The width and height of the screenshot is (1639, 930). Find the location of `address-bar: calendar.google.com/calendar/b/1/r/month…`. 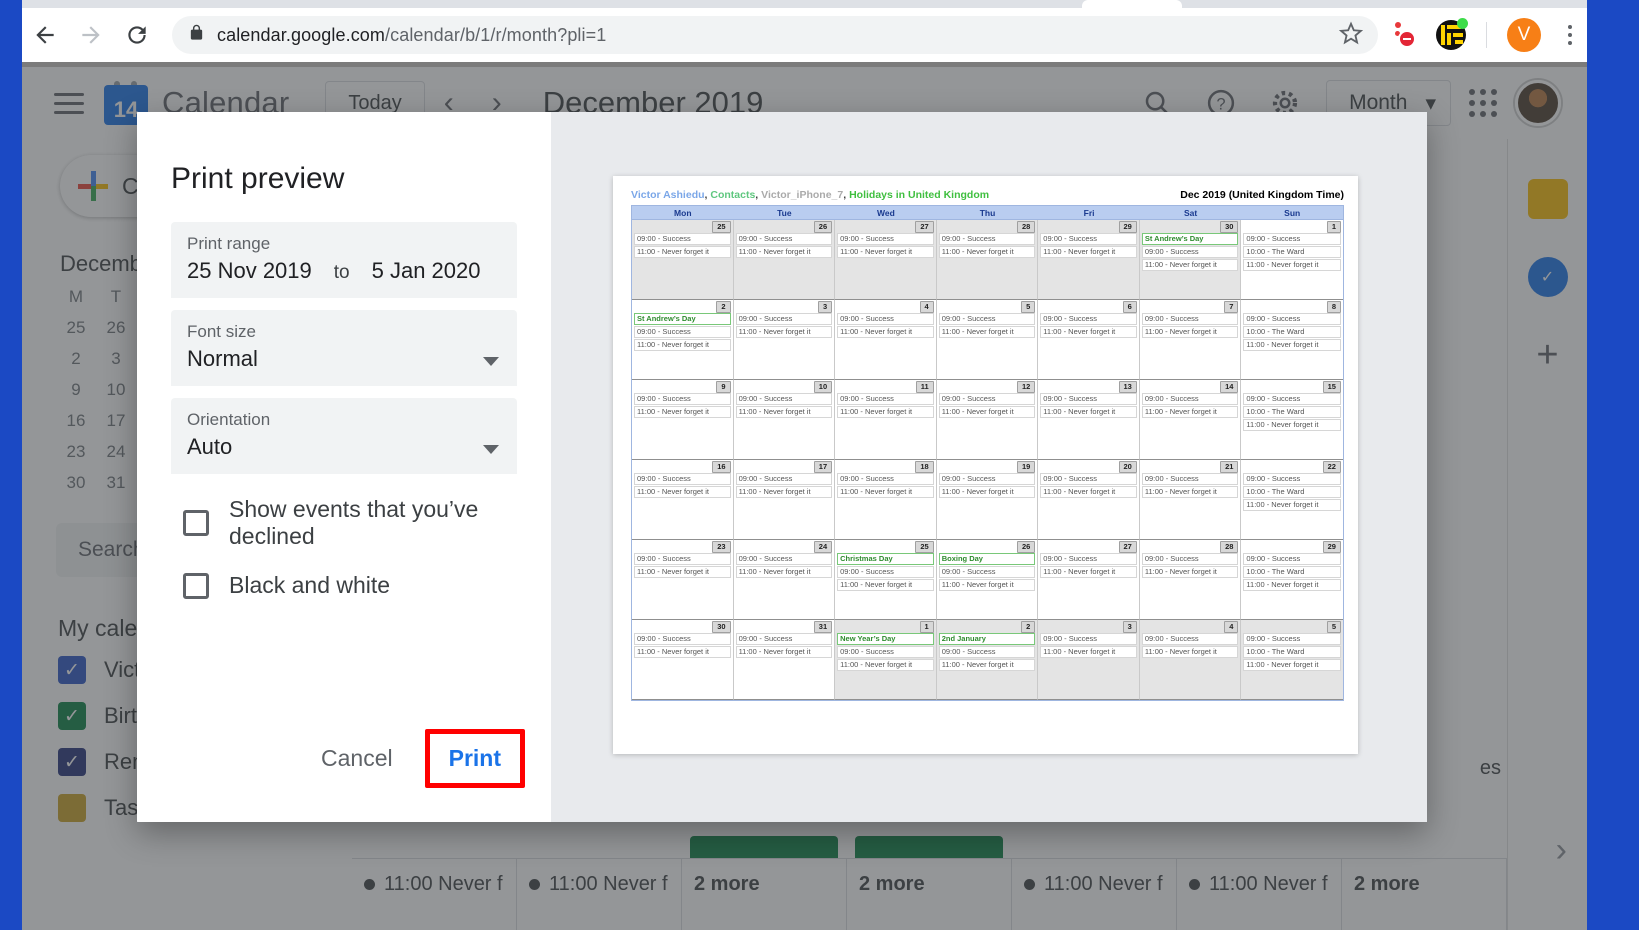

address-bar: calendar.google.com/calendar/b/1/r/month… is located at coordinates (775, 35).